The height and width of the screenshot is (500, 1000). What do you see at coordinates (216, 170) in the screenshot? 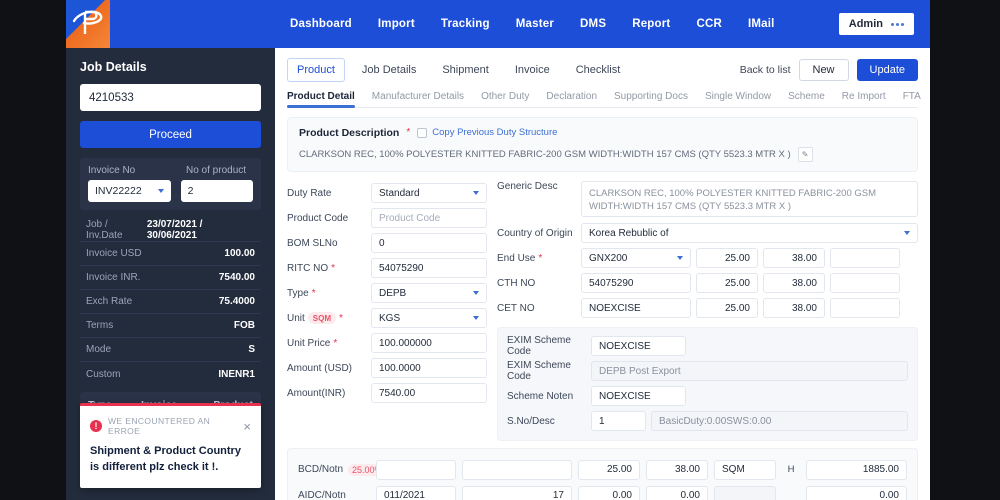
I see `no-of-product-label: No of product` at bounding box center [216, 170].